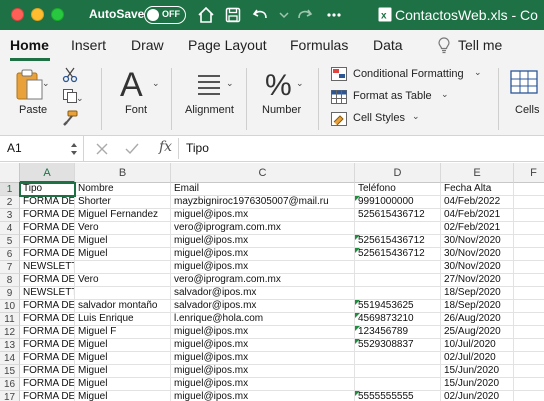 This screenshot has height=401, width=544. I want to click on home-icon, so click(206, 15).